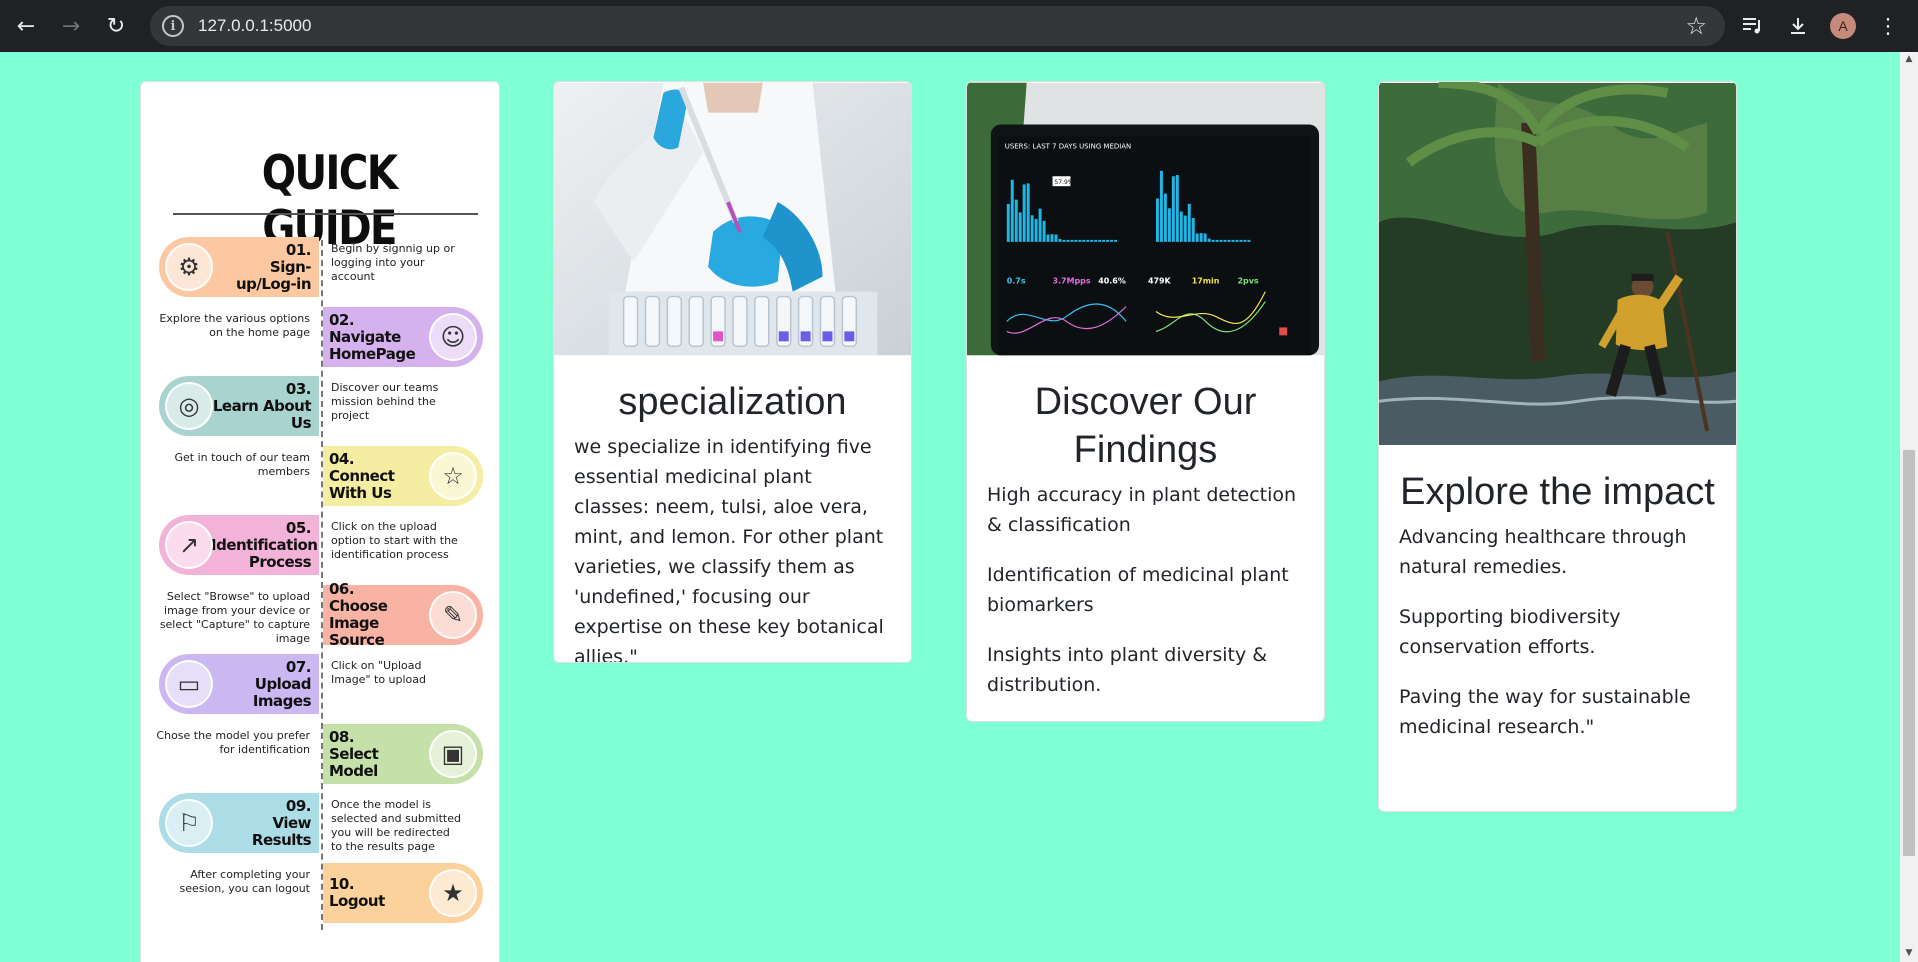 This screenshot has height=962, width=1918. What do you see at coordinates (189, 406) in the screenshot?
I see `target-icon: ◎` at bounding box center [189, 406].